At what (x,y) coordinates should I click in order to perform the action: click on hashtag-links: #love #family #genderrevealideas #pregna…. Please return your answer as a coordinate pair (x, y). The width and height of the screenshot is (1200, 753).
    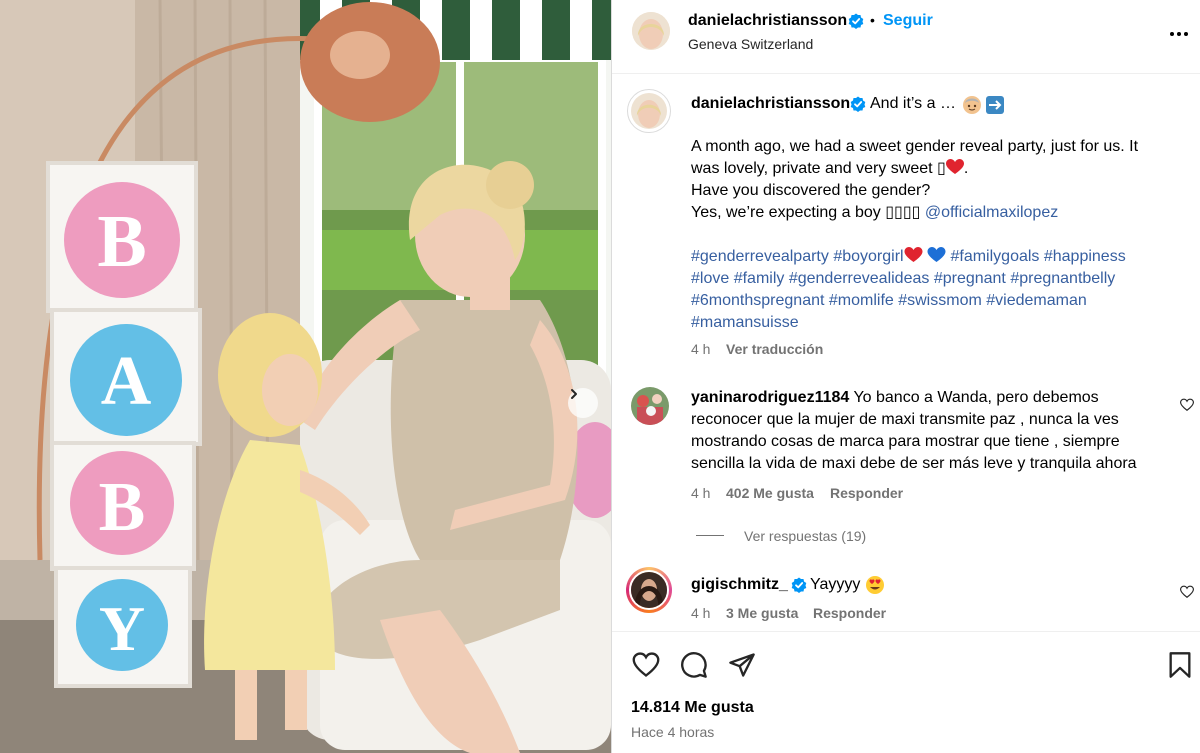
    Looking at the image, I should click on (931, 279).